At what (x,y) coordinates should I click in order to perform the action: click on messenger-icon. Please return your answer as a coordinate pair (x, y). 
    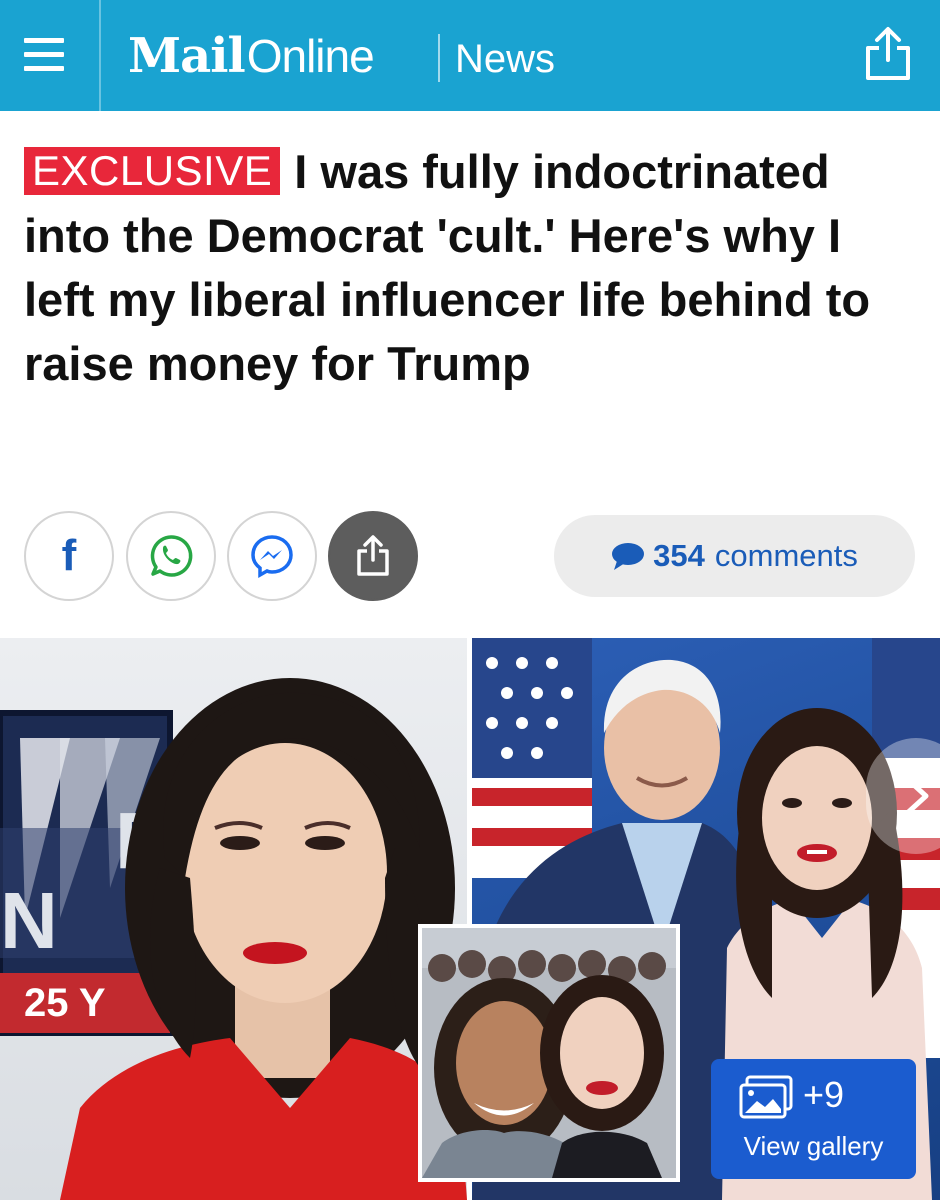
    Looking at the image, I should click on (272, 557).